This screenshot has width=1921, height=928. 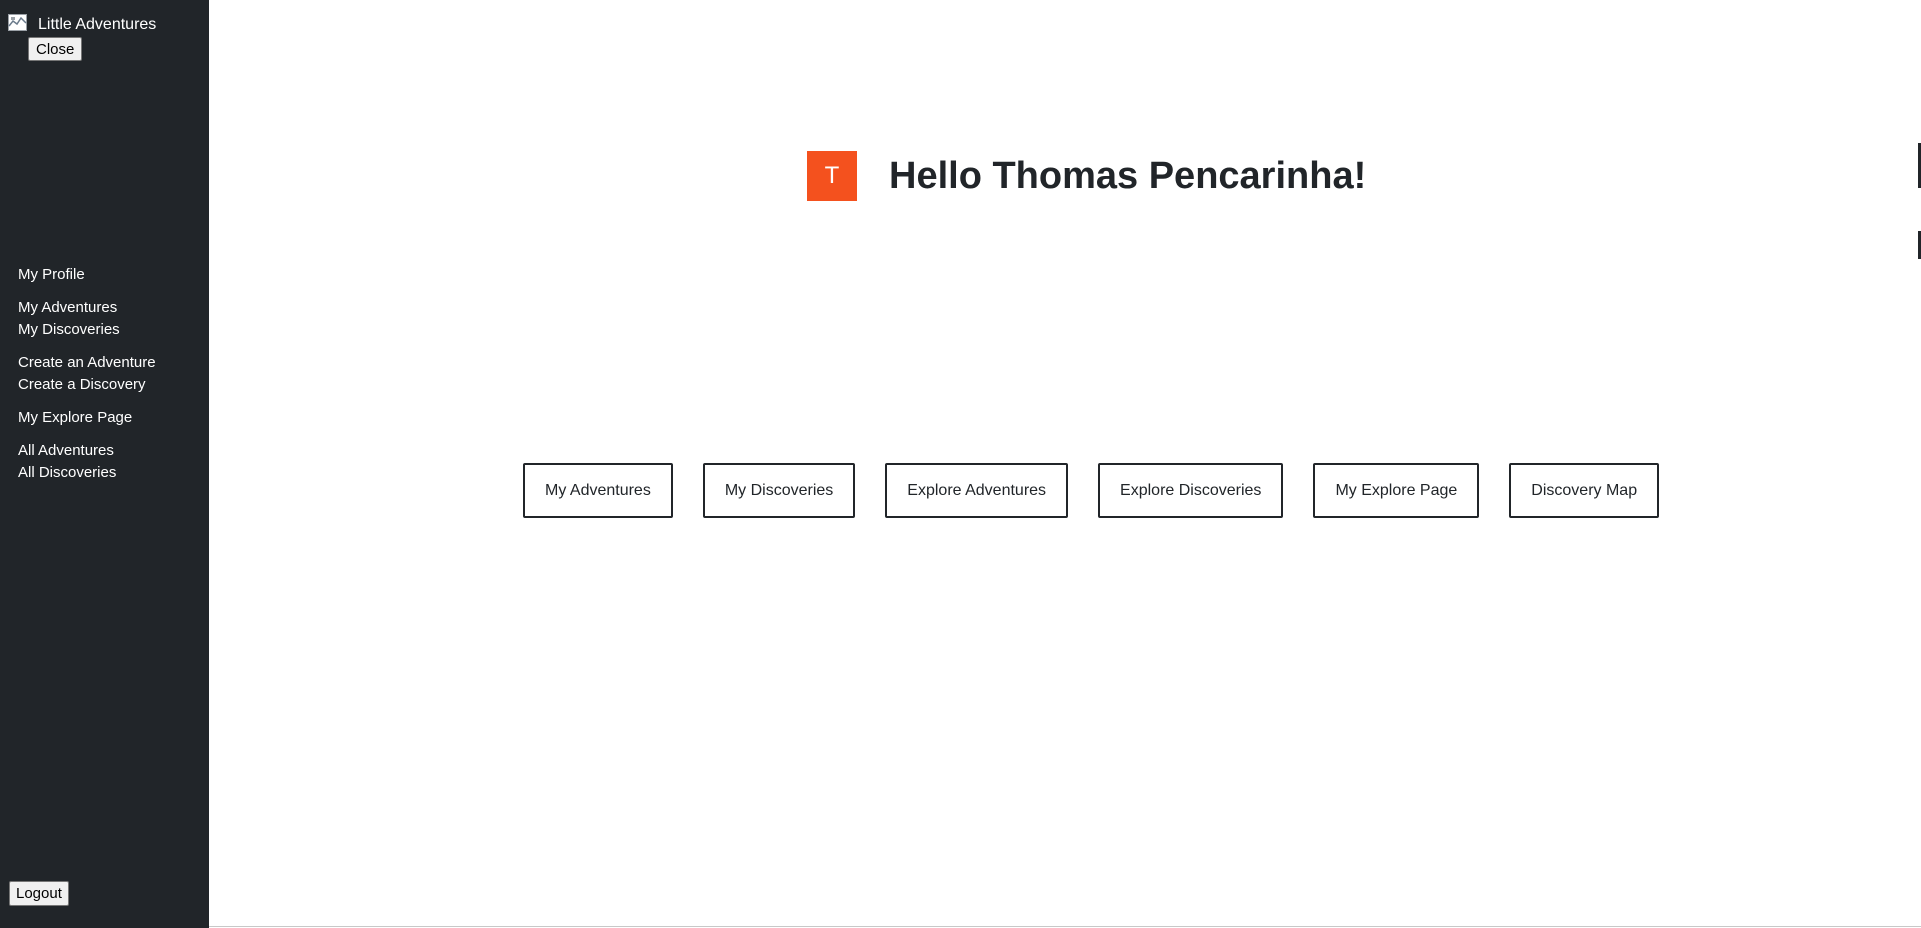 I want to click on greeting-header: T Hello Thomas Pencarinha!, so click(x=1086, y=176).